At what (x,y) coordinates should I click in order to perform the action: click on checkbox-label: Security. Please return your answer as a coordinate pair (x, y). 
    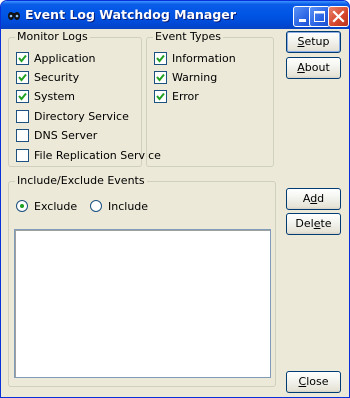
    Looking at the image, I should click on (57, 77).